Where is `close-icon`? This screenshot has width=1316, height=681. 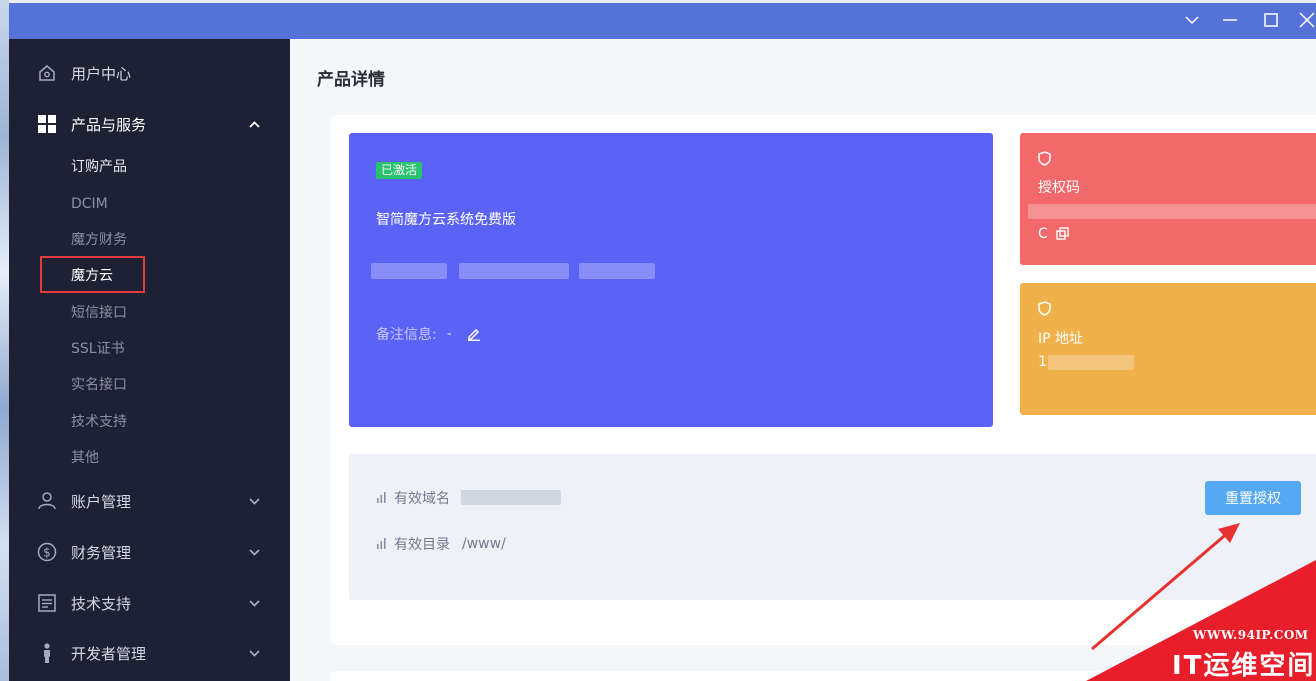 close-icon is located at coordinates (1307, 20).